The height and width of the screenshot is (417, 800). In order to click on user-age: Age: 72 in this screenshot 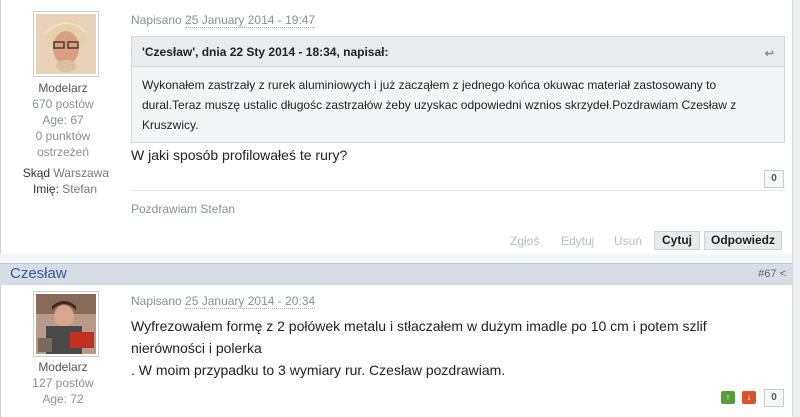, I will do `click(63, 399)`.